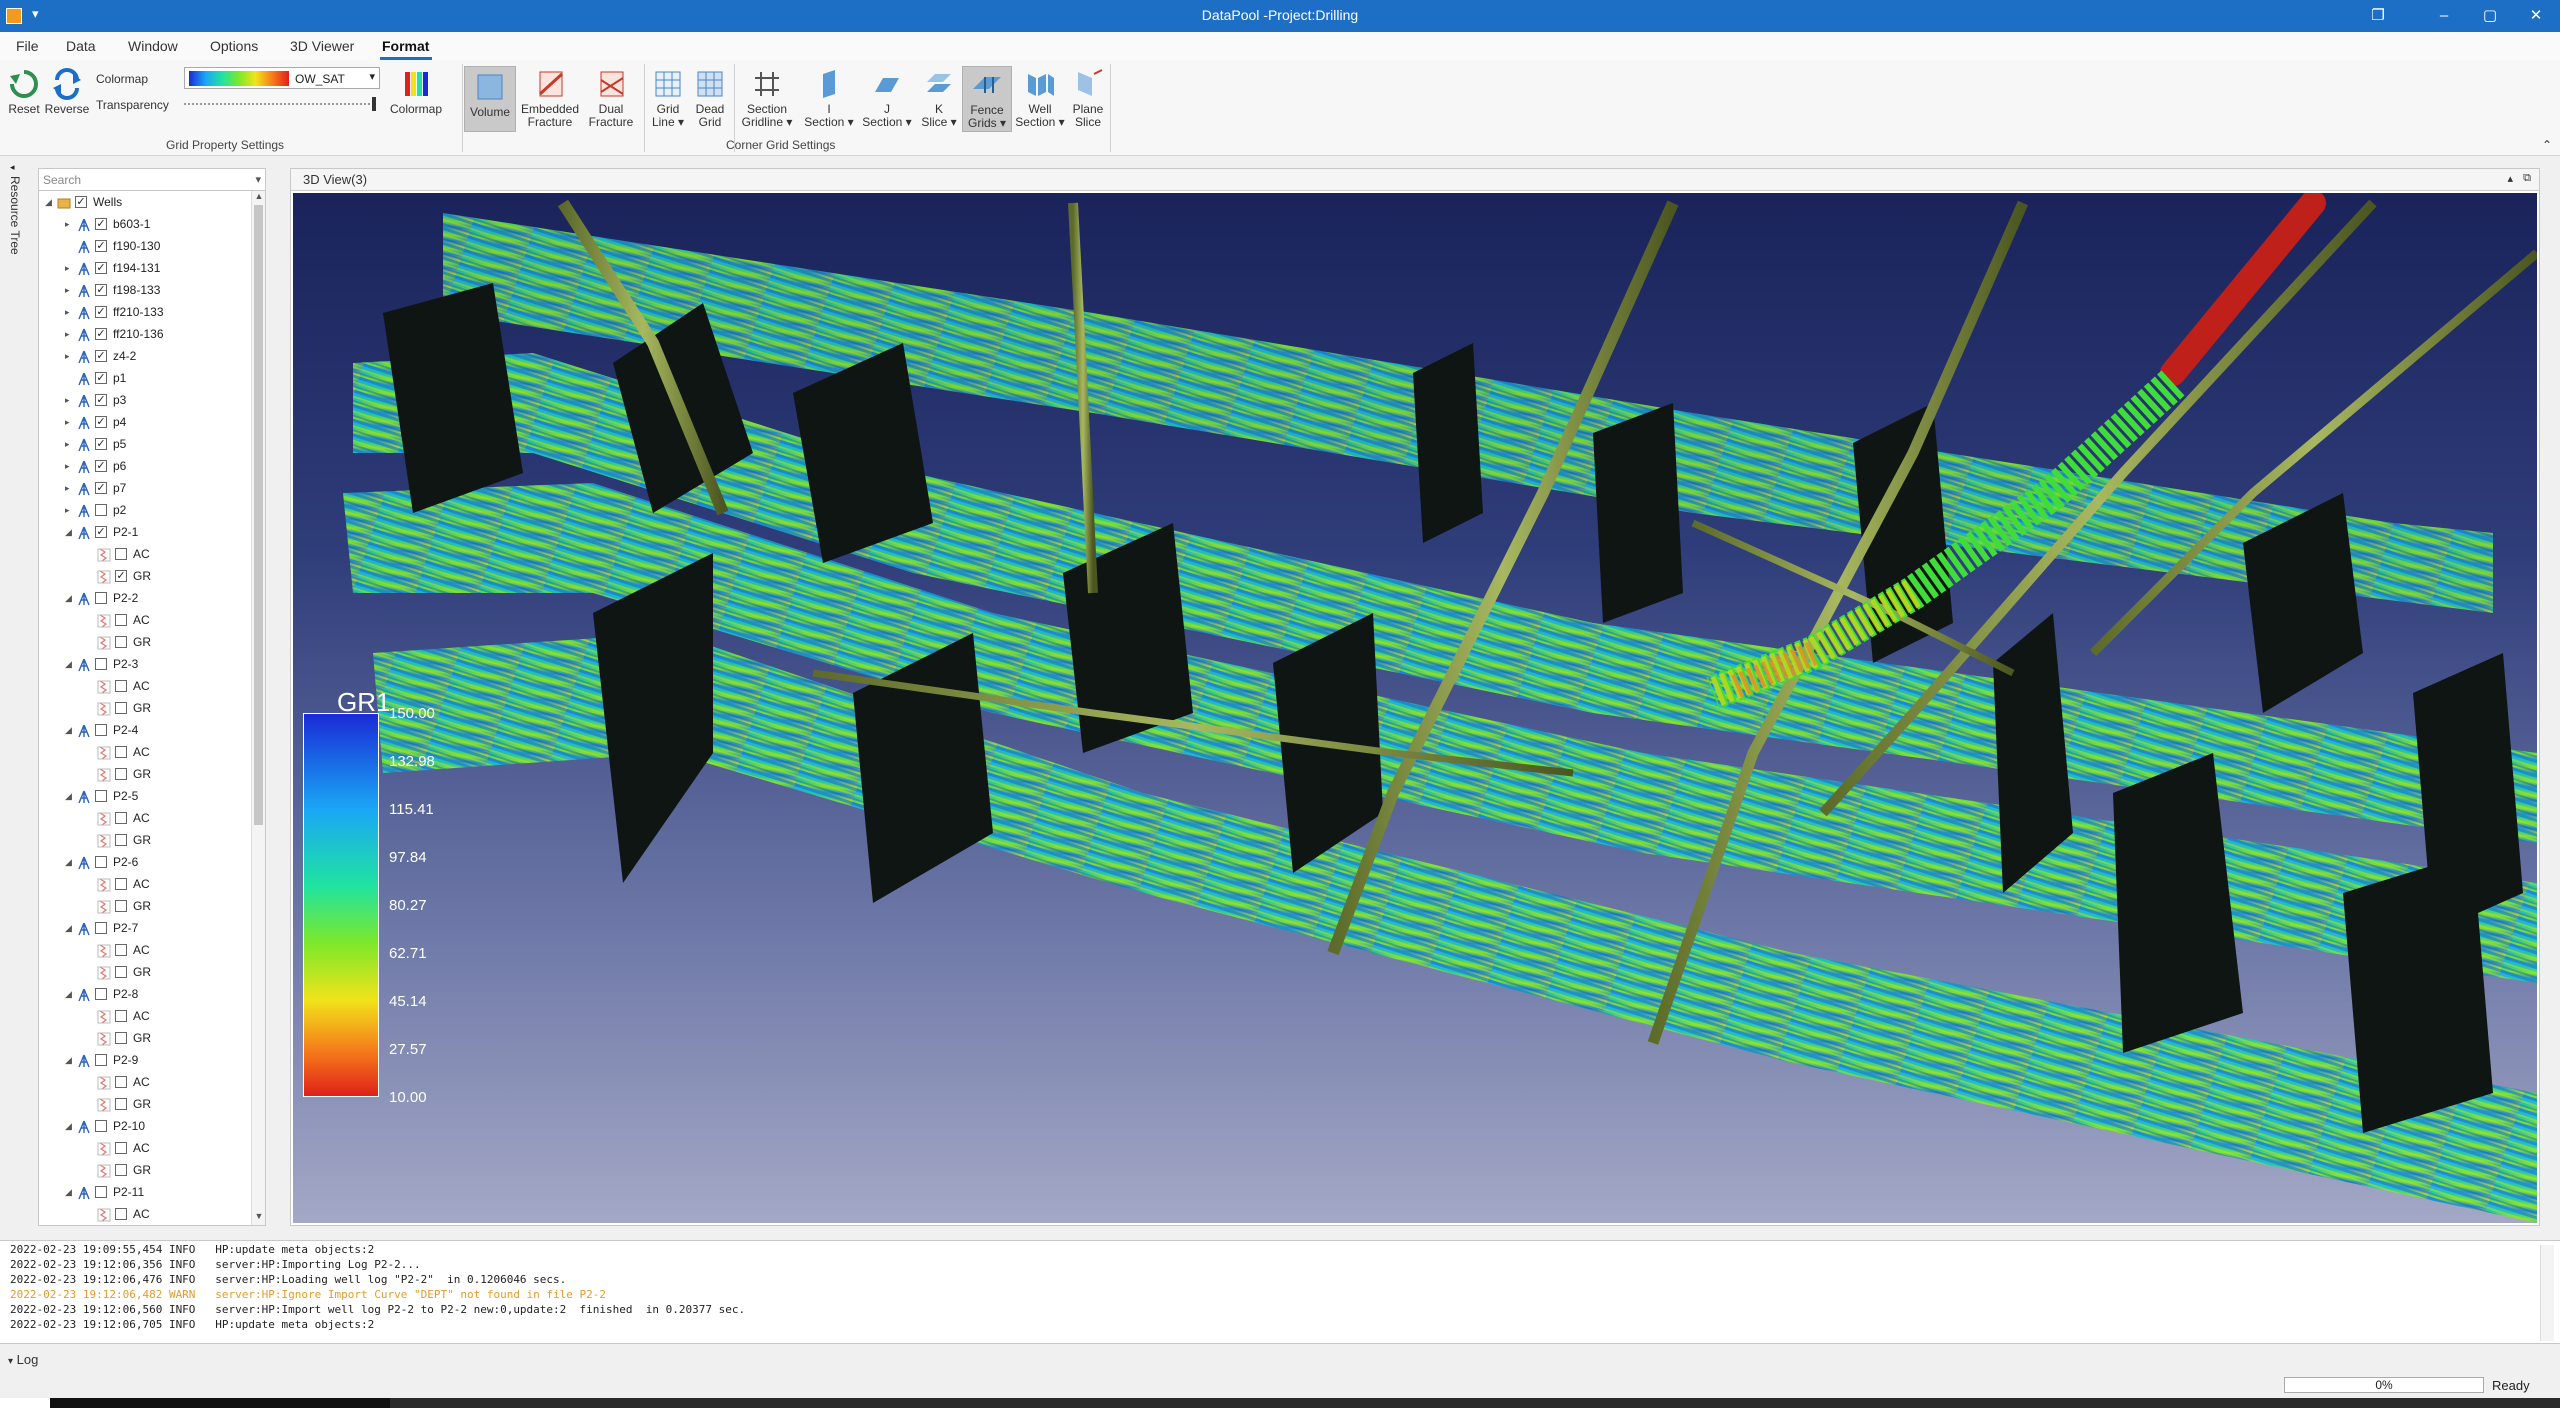  What do you see at coordinates (145, 290) in the screenshot?
I see `tree-item-well: ▸ ✓ f198-133` at bounding box center [145, 290].